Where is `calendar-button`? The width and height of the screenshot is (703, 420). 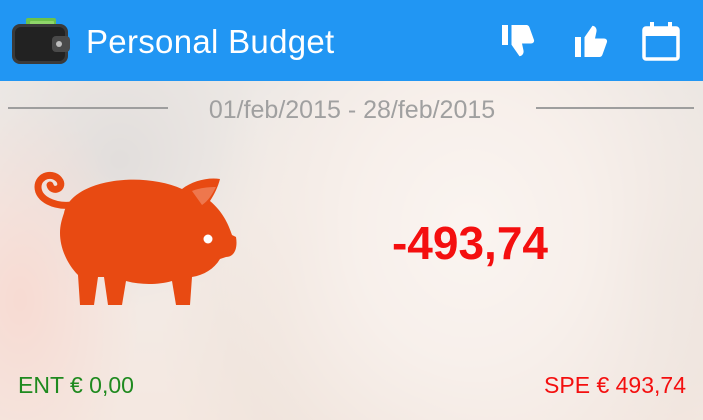
calendar-button is located at coordinates (661, 41).